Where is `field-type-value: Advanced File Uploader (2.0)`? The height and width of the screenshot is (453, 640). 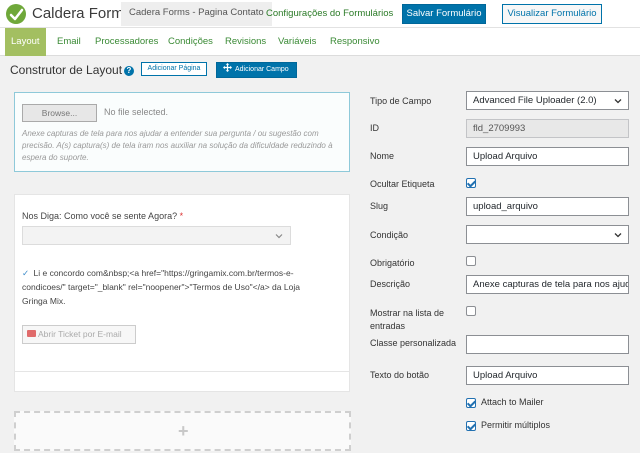
field-type-value: Advanced File Uploader (2.0) is located at coordinates (535, 100).